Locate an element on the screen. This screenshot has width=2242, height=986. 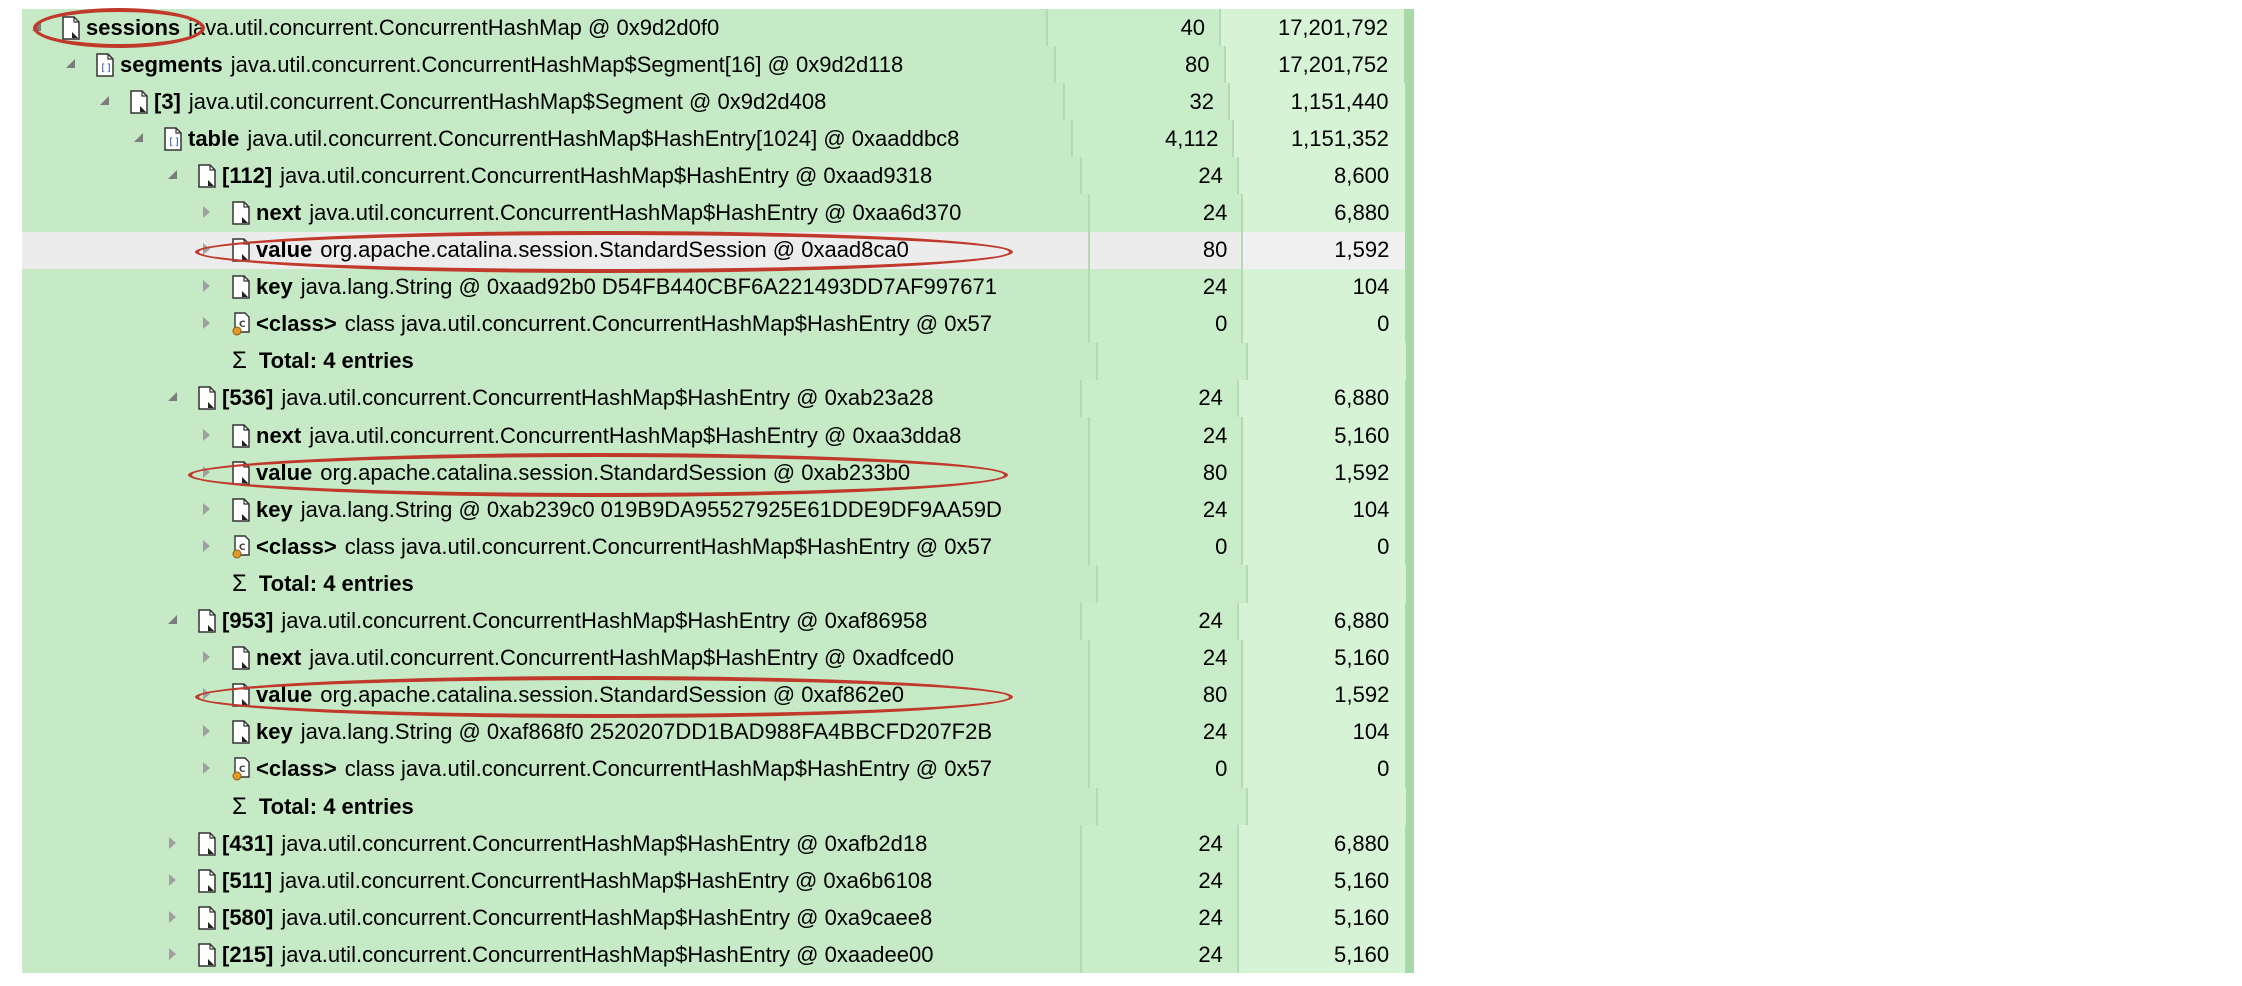
field-name: segments is located at coordinates (171, 64).